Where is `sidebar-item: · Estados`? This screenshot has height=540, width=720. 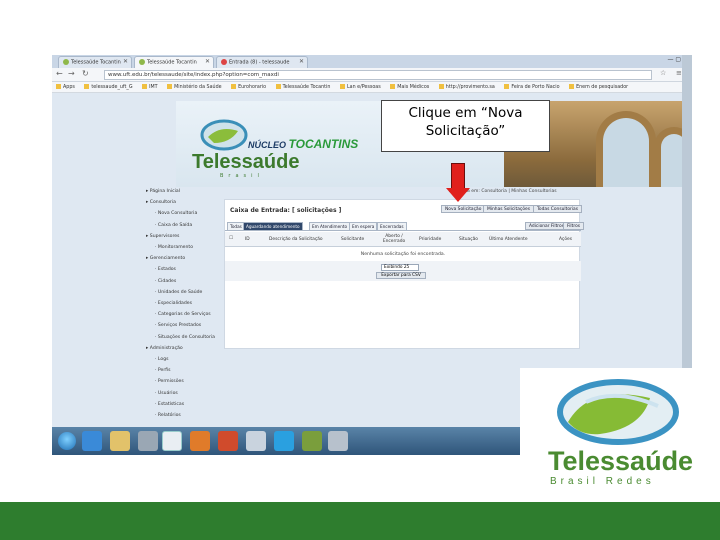
sidebar-item: · Estados is located at coordinates (165, 269).